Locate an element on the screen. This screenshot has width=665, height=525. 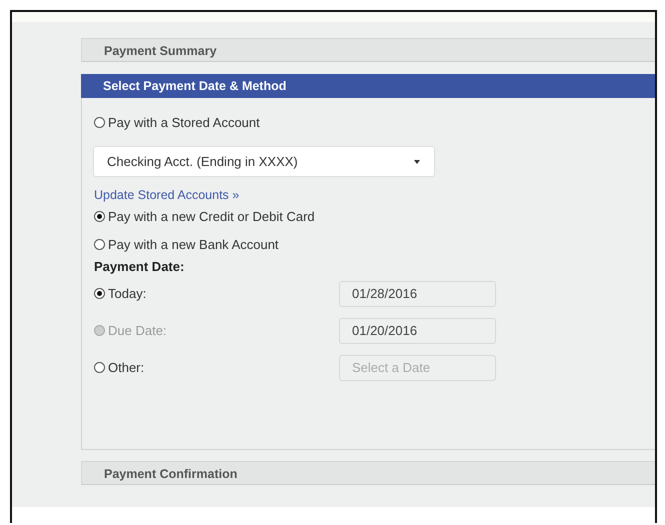
payment-date-label: Payment Date: is located at coordinates (140, 266).